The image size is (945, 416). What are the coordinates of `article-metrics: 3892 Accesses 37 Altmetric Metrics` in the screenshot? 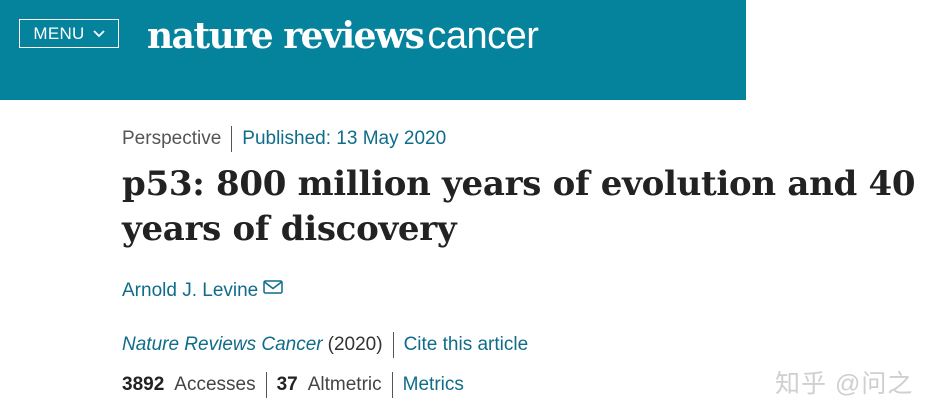 It's located at (293, 385).